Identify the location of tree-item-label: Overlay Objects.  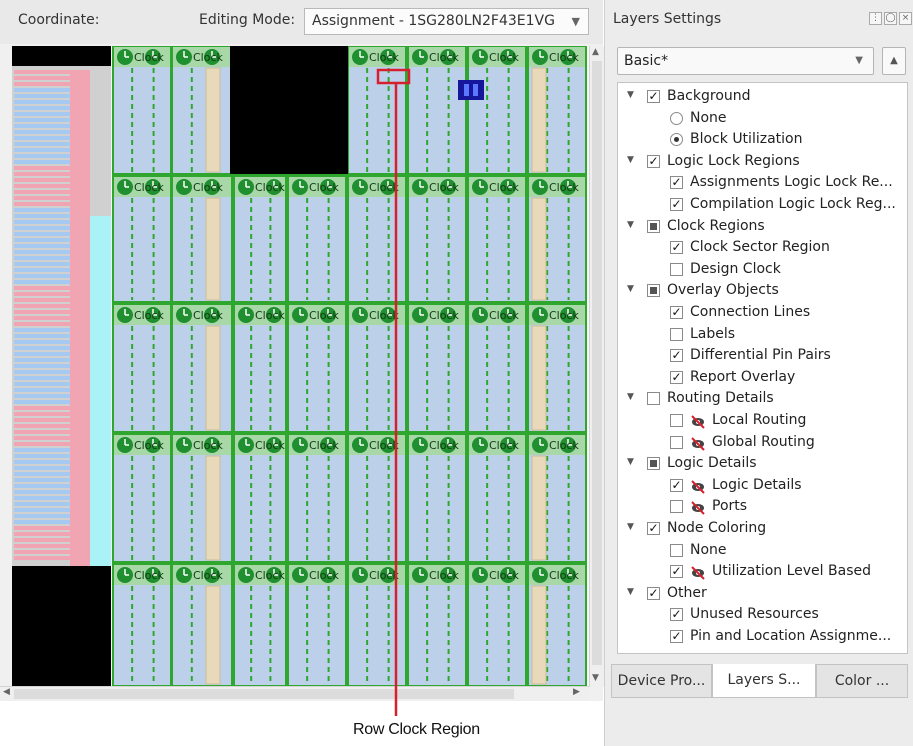
(723, 290).